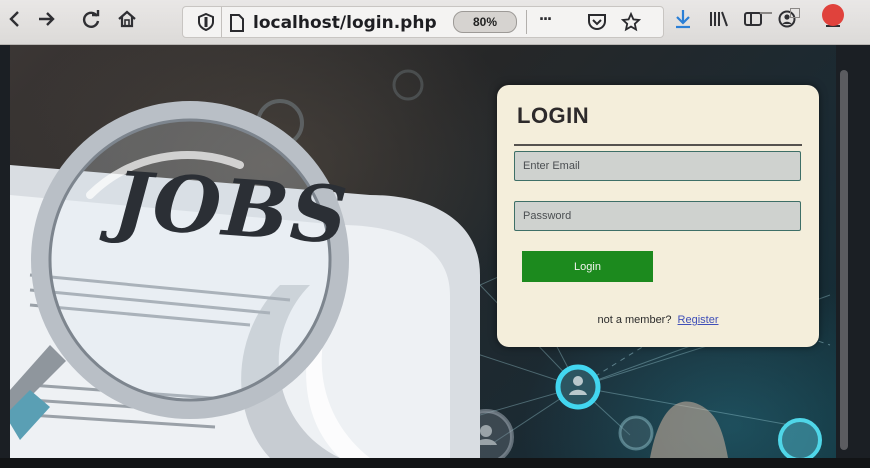 This screenshot has height=468, width=870. I want to click on library-icon, so click(719, 19).